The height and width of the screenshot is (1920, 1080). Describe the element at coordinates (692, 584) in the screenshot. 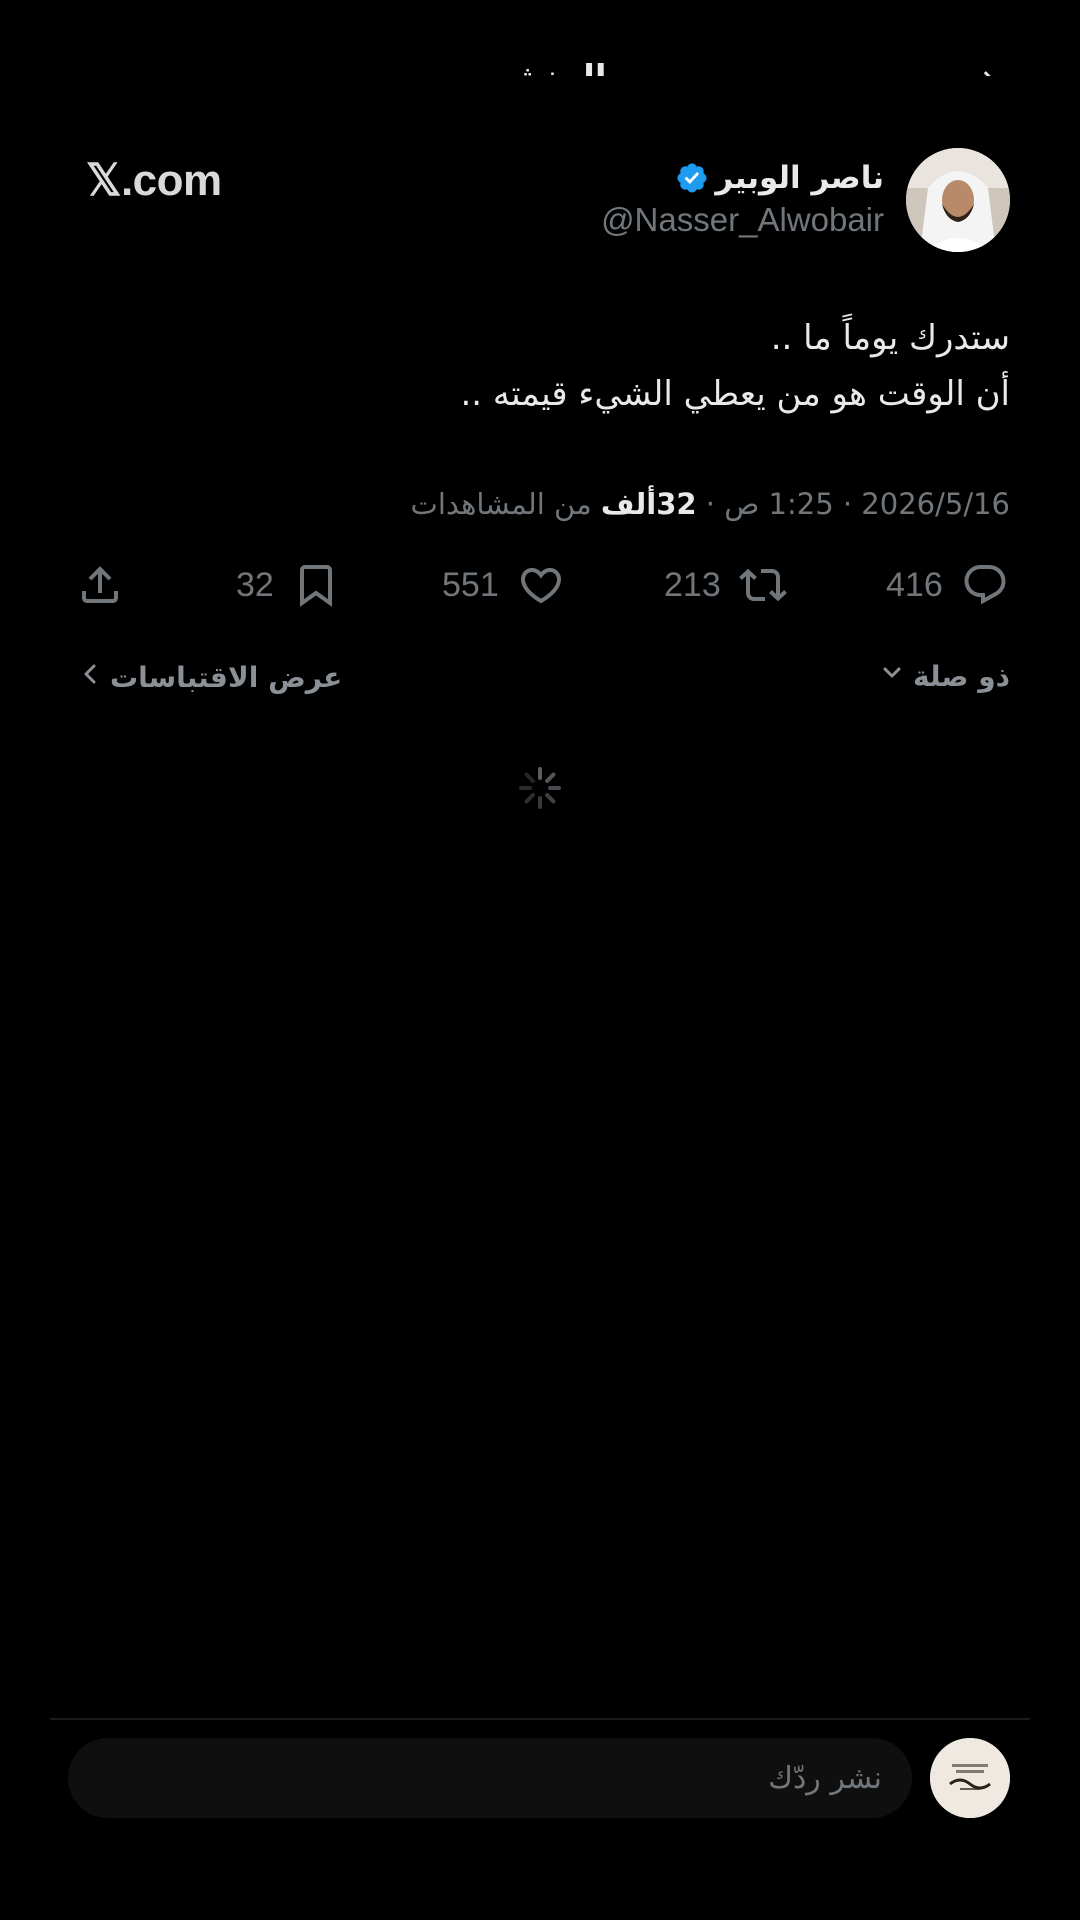

I see `repost-count: 213` at that location.